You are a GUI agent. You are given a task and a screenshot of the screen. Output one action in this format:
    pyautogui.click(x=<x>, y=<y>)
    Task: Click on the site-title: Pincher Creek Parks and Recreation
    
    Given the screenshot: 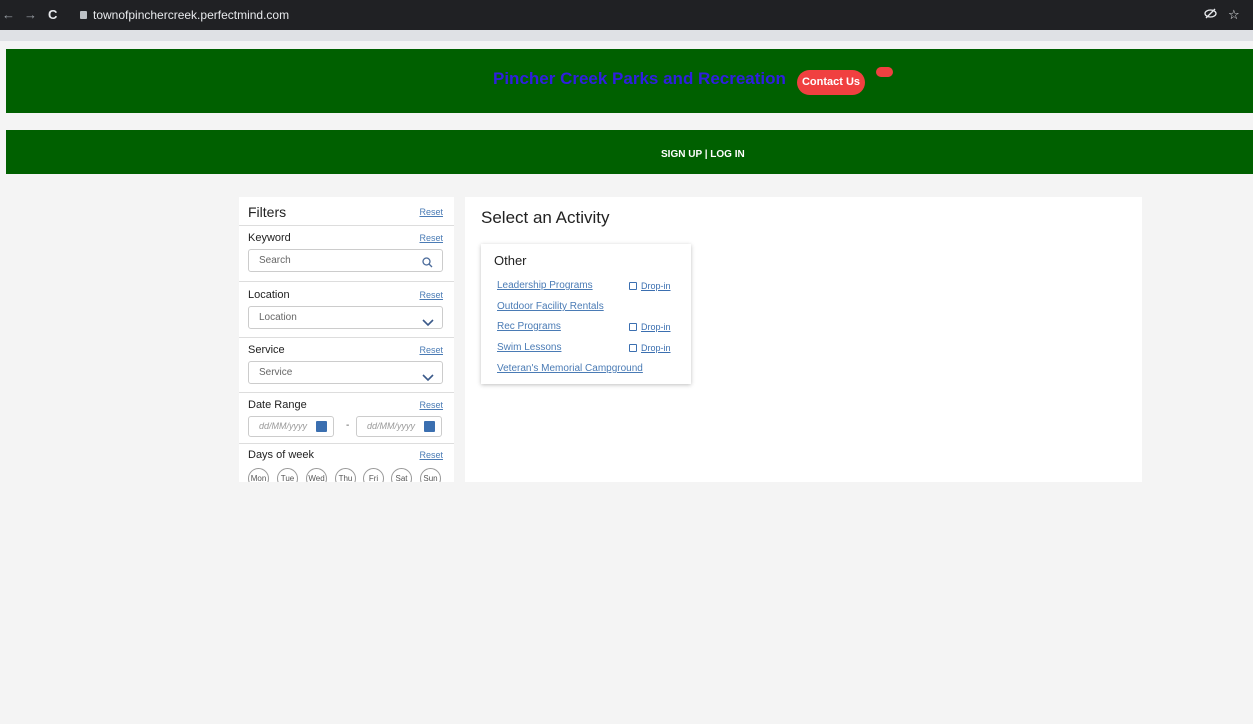 What is the action you would take?
    pyautogui.click(x=639, y=79)
    